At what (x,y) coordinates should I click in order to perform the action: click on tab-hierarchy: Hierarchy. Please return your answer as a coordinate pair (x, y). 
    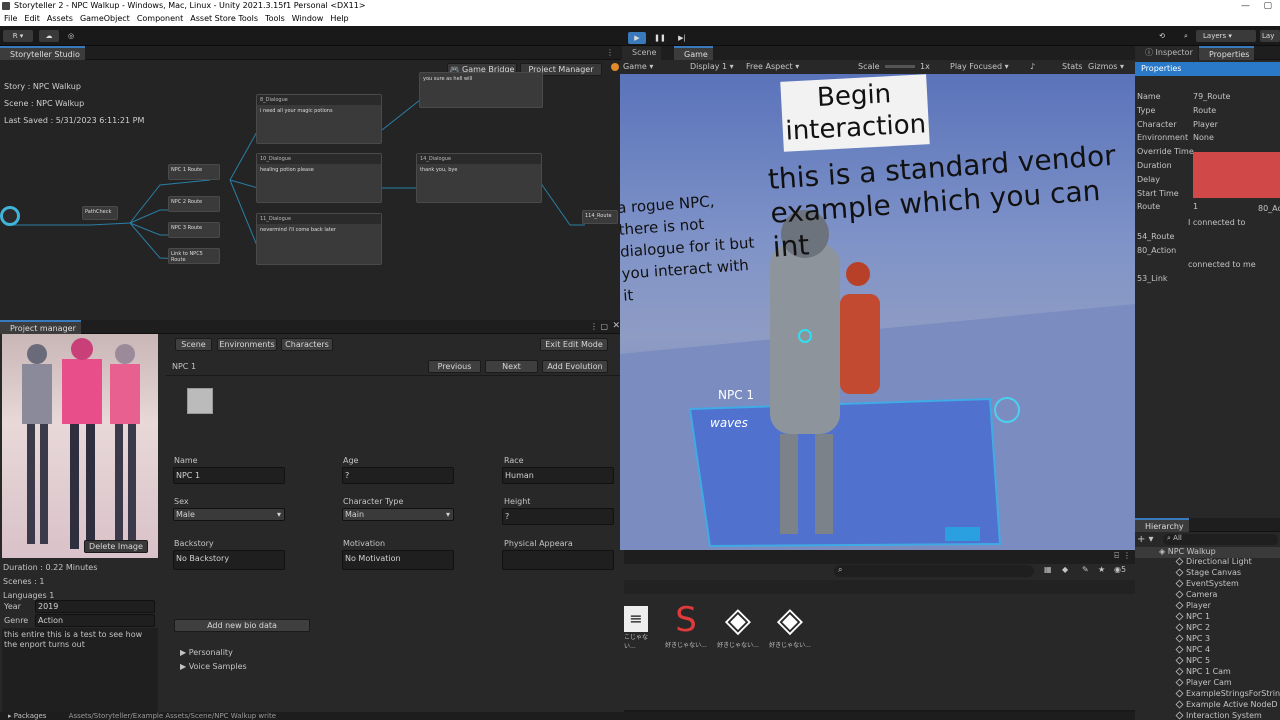
    Looking at the image, I should click on (1162, 525).